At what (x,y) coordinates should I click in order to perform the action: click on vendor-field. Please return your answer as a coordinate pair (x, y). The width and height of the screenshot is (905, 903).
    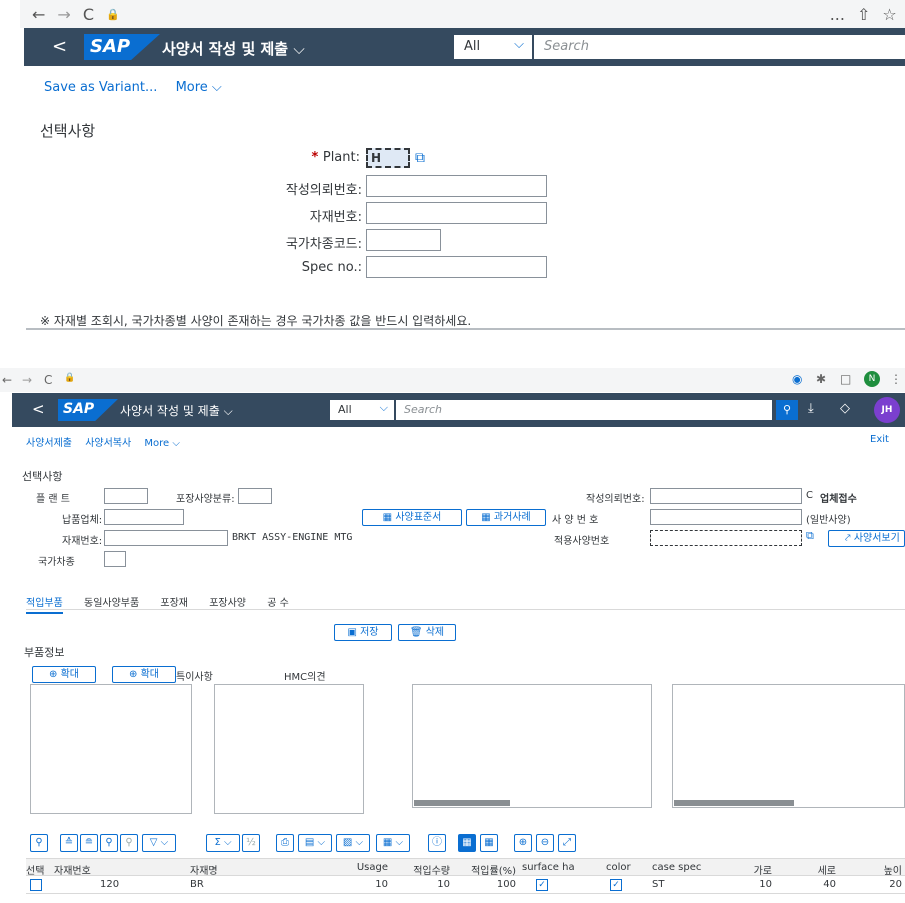
    Looking at the image, I should click on (144, 517).